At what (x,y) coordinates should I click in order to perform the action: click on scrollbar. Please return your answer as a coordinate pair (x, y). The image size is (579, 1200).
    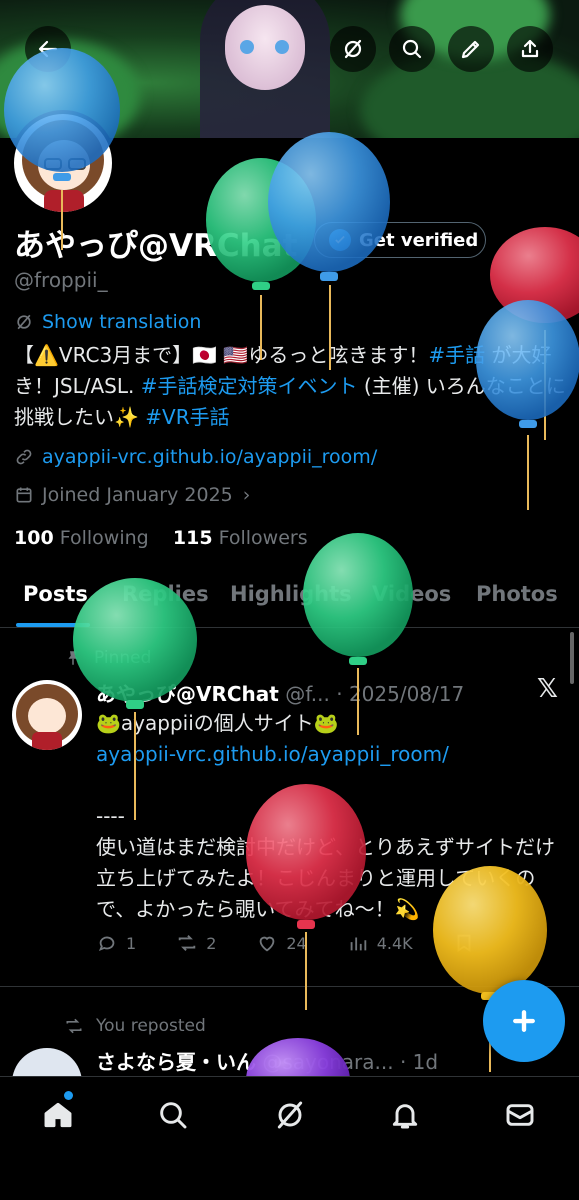
    Looking at the image, I should click on (572, 658).